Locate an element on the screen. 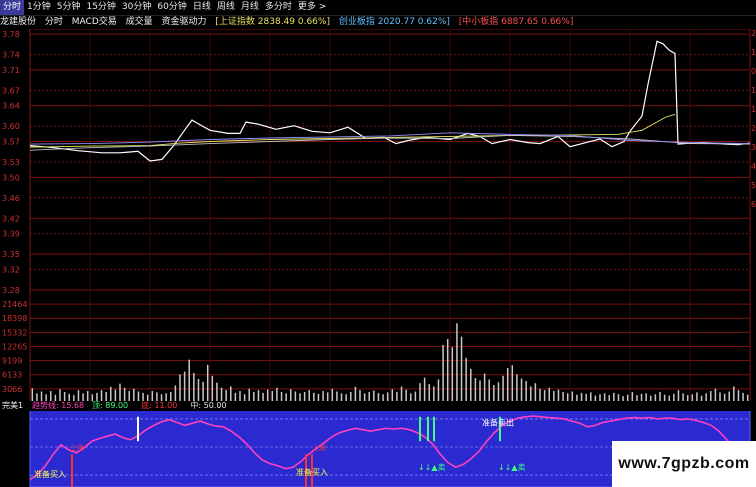 This screenshot has height=487, width=756. volume-tick-label: 12265 is located at coordinates (14, 346).